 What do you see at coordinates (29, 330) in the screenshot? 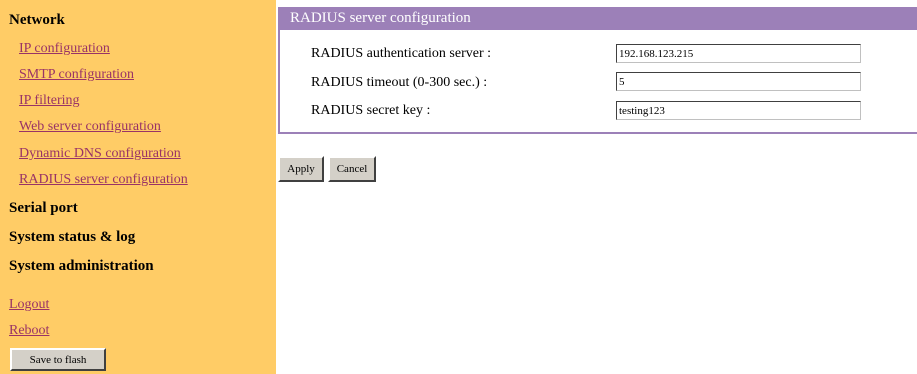
I see `reboot-link: Reboot` at bounding box center [29, 330].